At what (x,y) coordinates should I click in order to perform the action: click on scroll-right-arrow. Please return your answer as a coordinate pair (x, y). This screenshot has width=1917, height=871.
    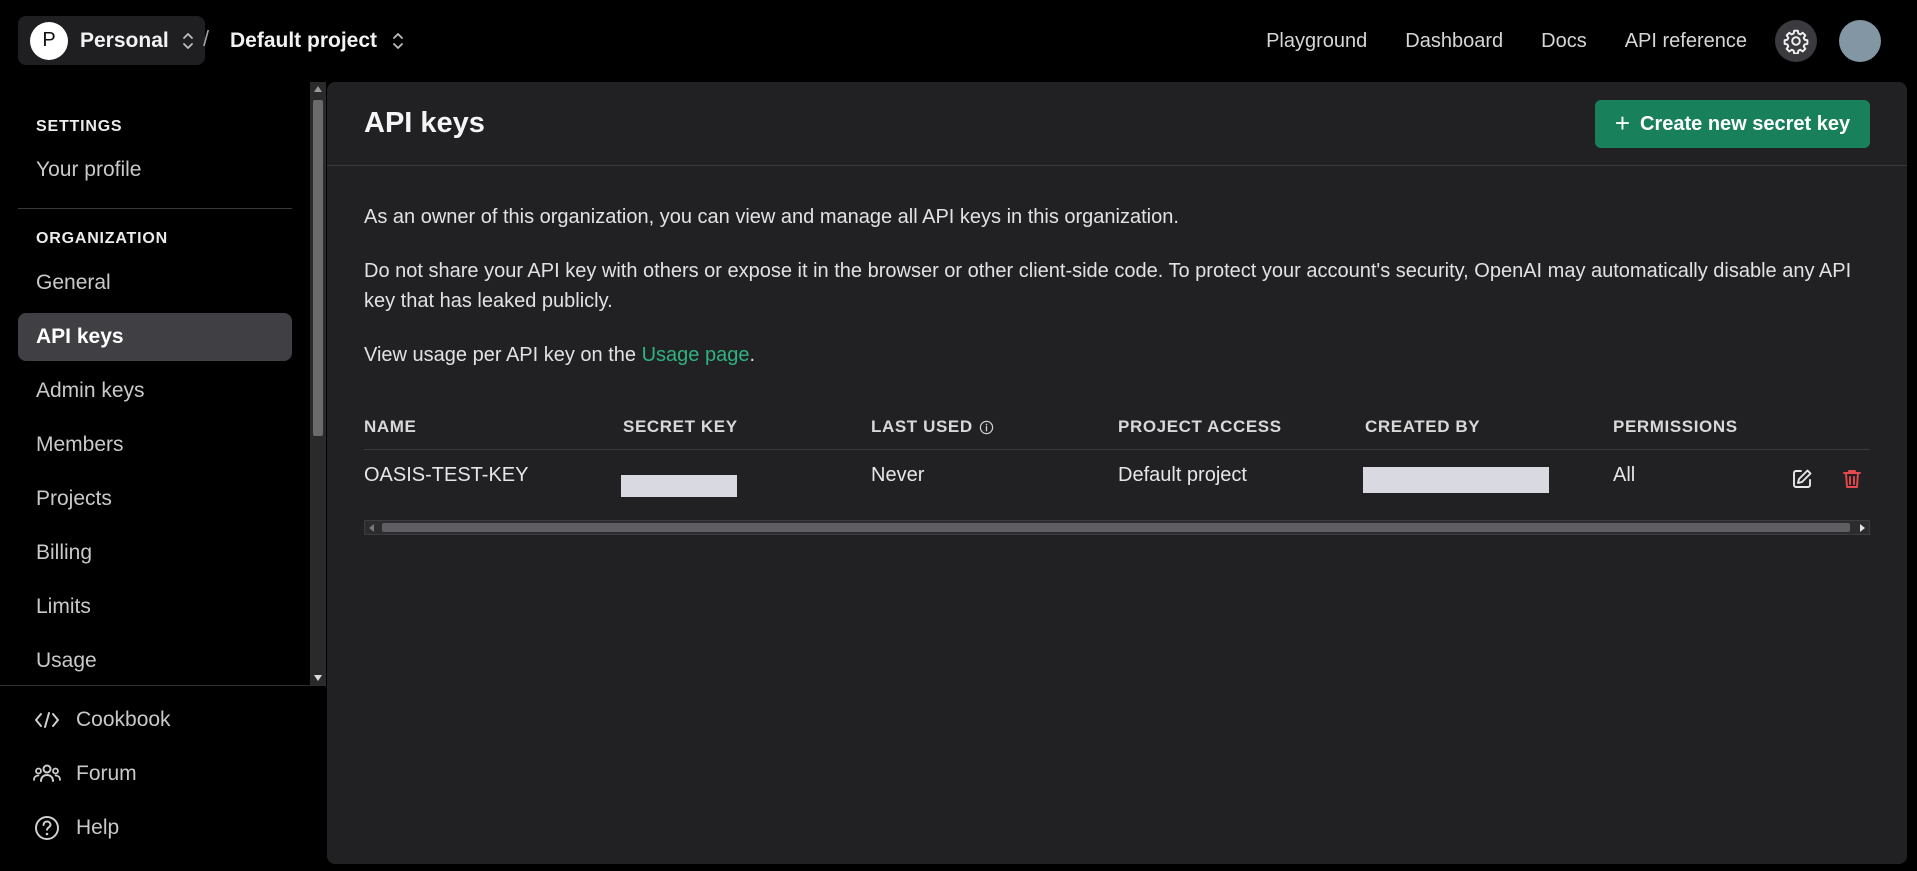
    Looking at the image, I should click on (1862, 528).